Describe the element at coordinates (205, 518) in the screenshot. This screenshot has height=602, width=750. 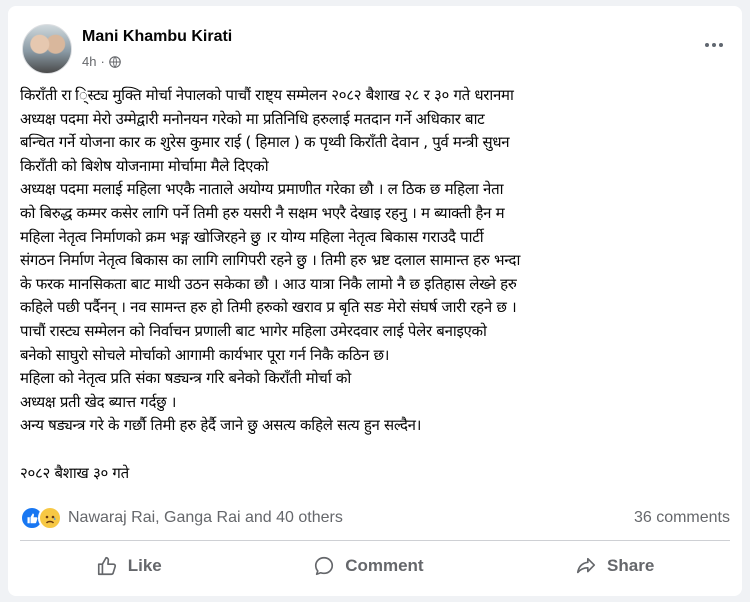
I see `reaction-names: Nawaraj Rai, Ganga Rai and 40 others` at that location.